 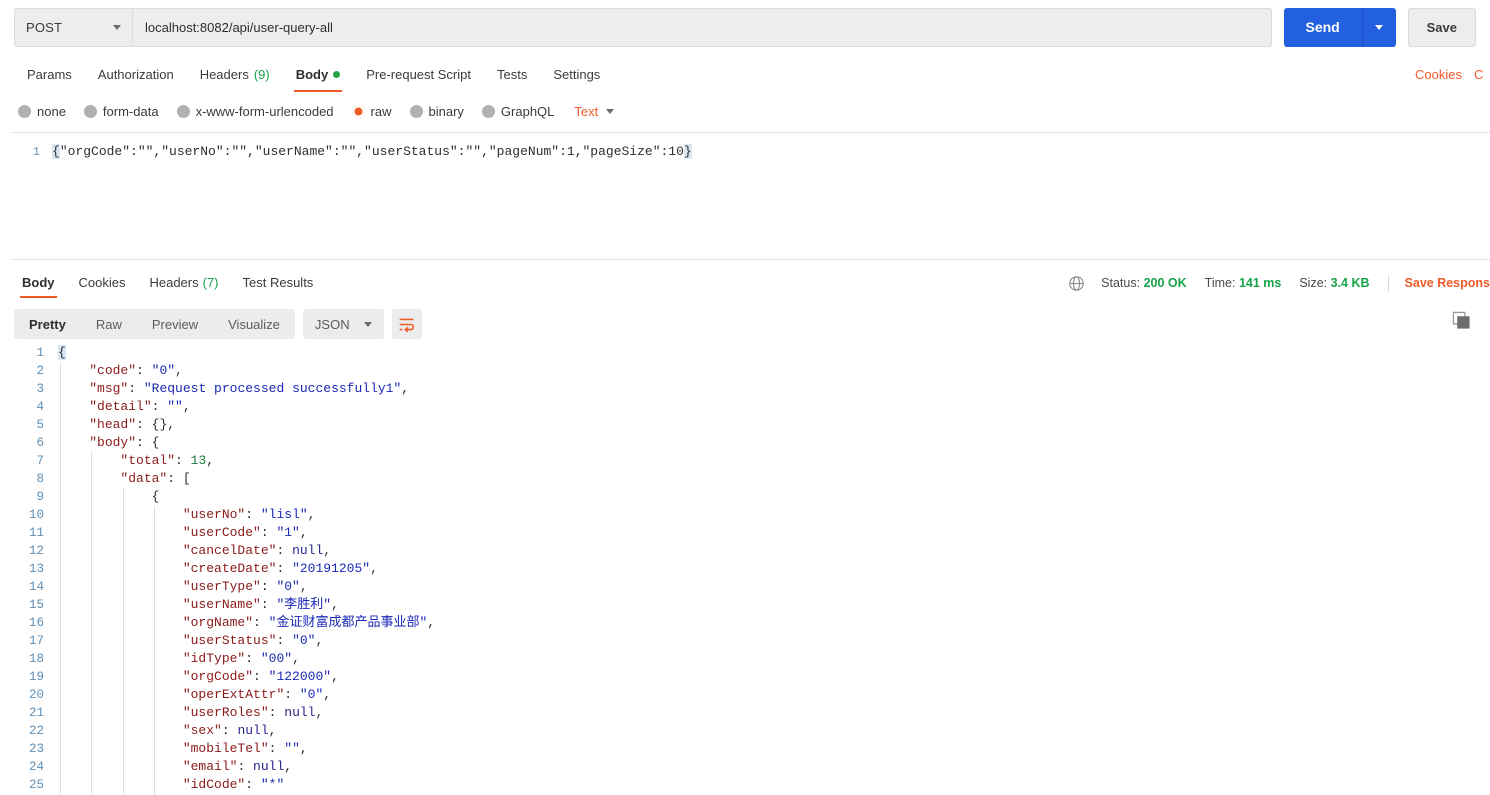 I want to click on http-method-select: POST, so click(x=73, y=27).